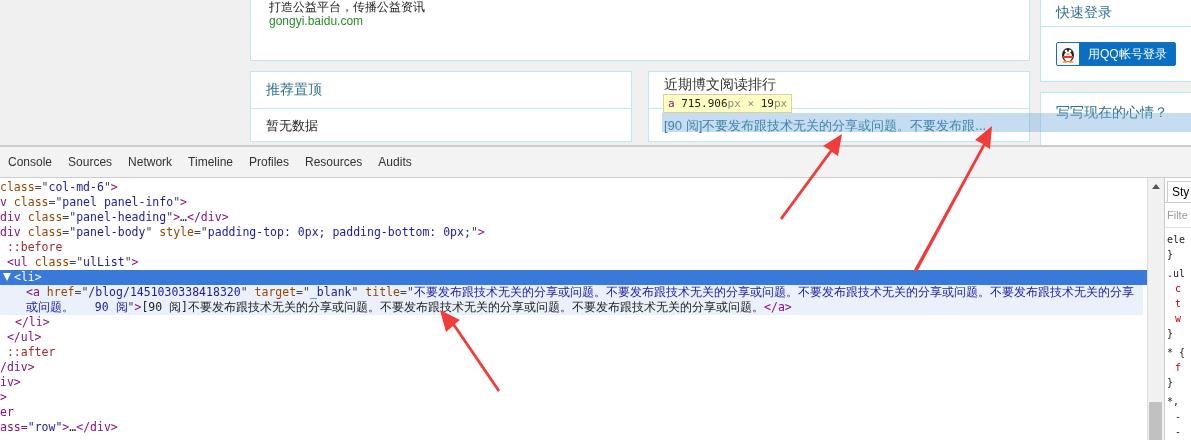 The width and height of the screenshot is (1191, 440). Describe the element at coordinates (720, 85) in the screenshot. I see `panel-heading: 近期博文阅读排行` at that location.